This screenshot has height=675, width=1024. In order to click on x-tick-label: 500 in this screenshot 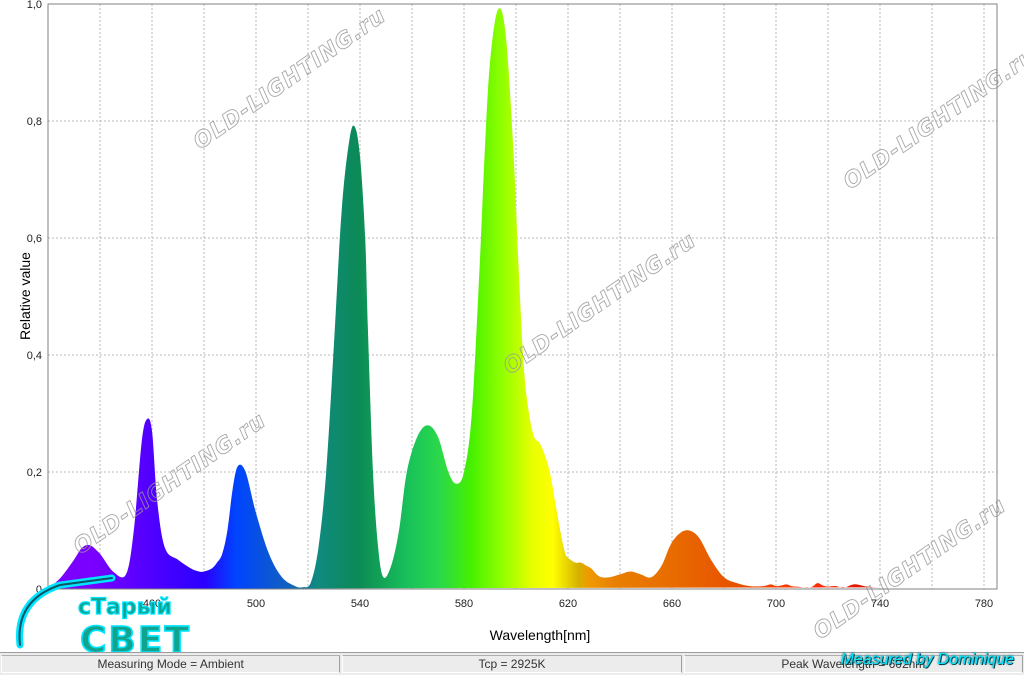, I will do `click(256, 604)`.